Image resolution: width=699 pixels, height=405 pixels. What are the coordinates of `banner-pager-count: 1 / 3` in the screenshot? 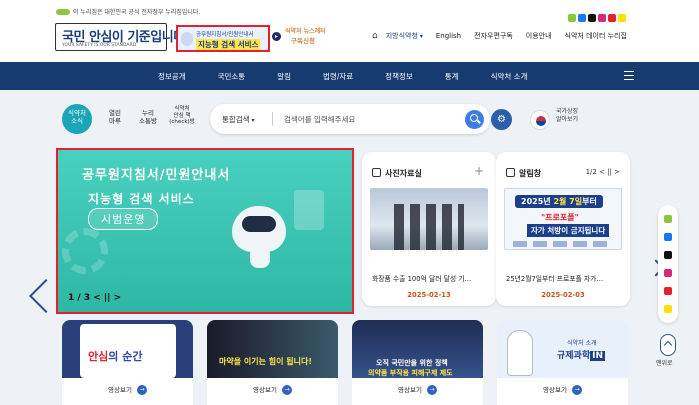 It's located at (79, 298).